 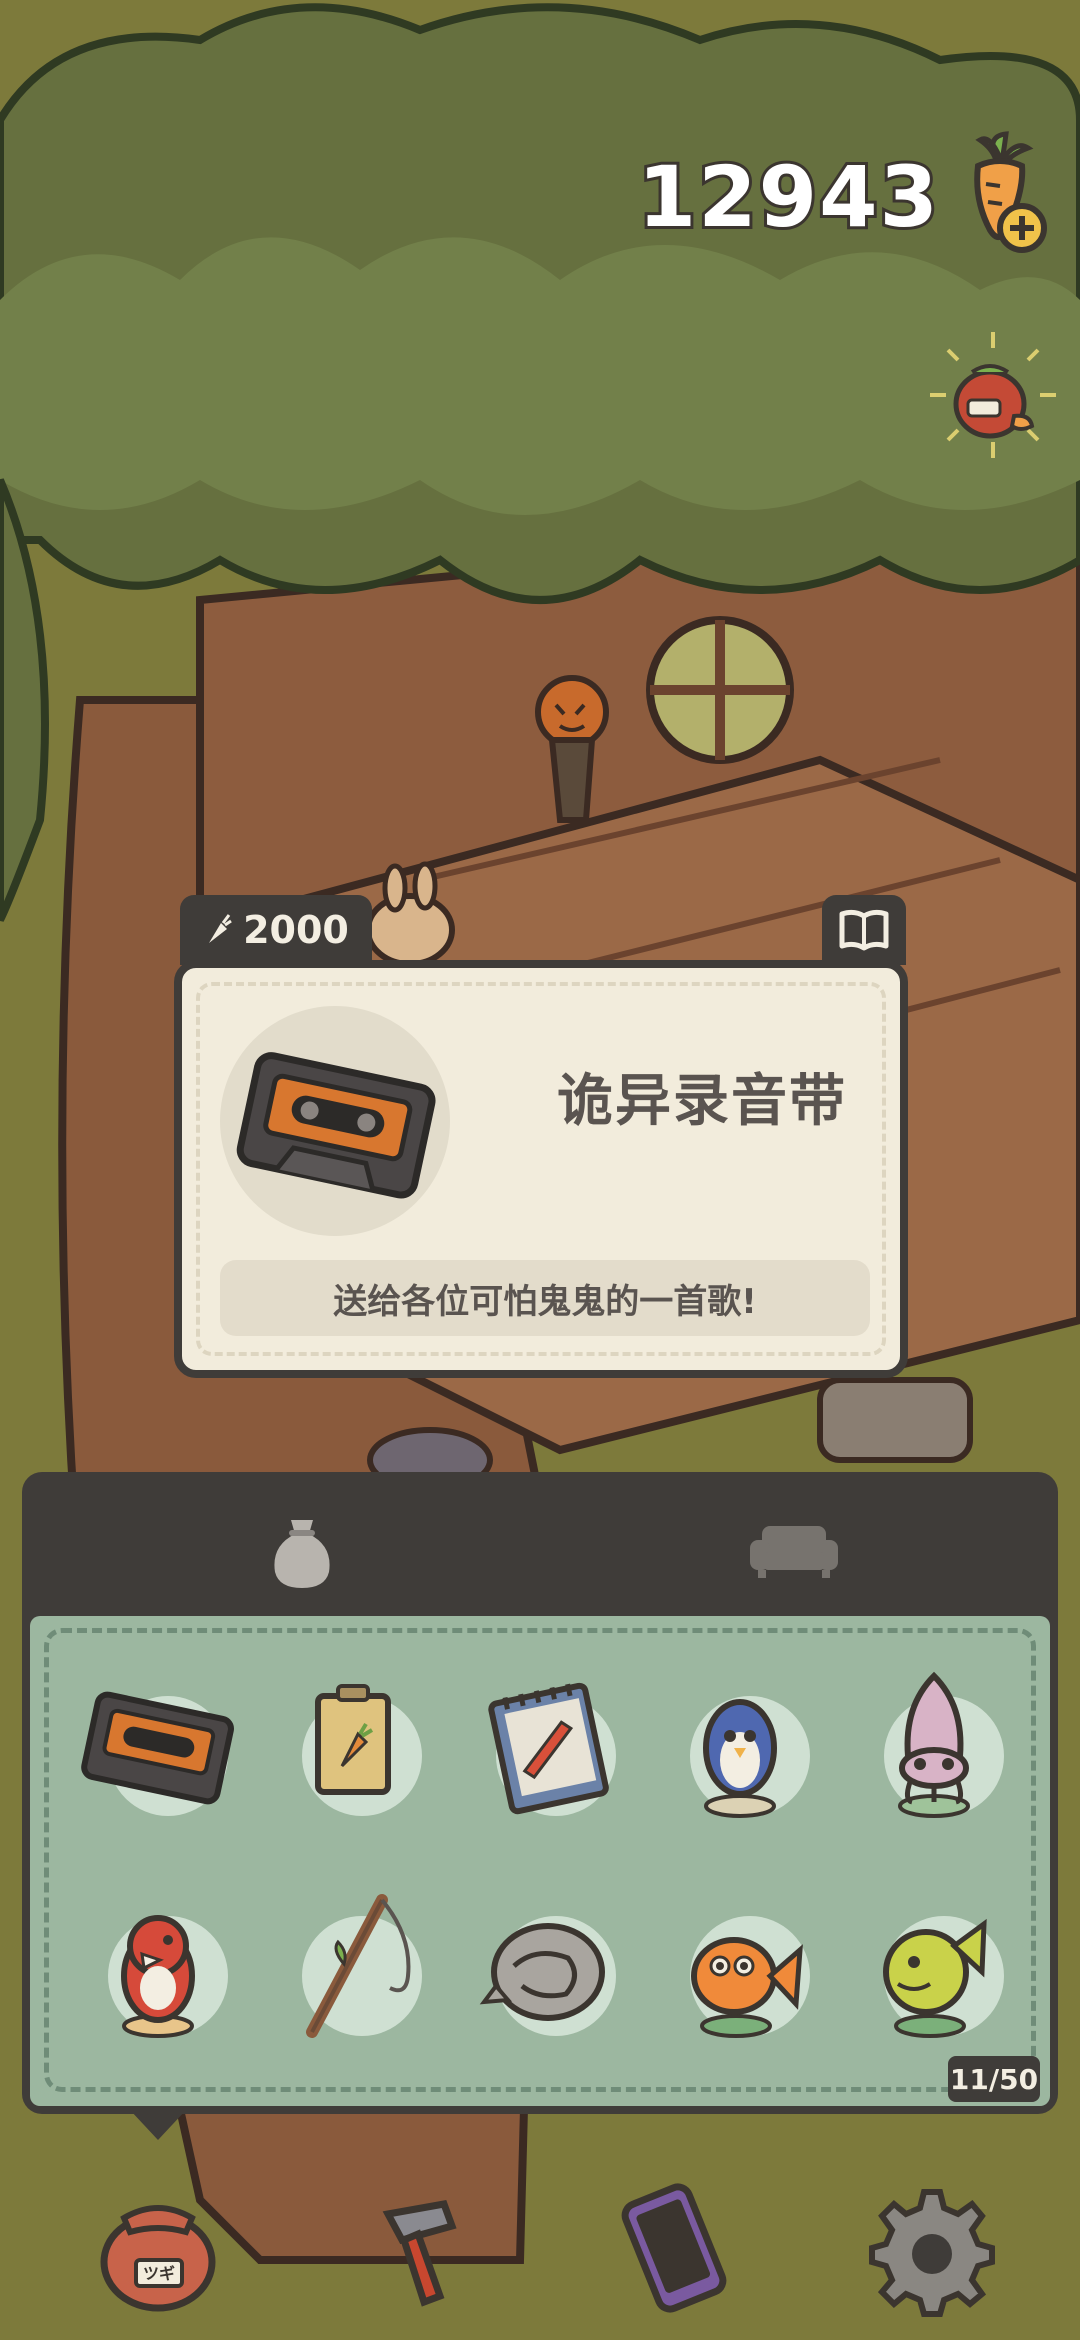 I want to click on carrot-plus-icon, so click(x=1000, y=197).